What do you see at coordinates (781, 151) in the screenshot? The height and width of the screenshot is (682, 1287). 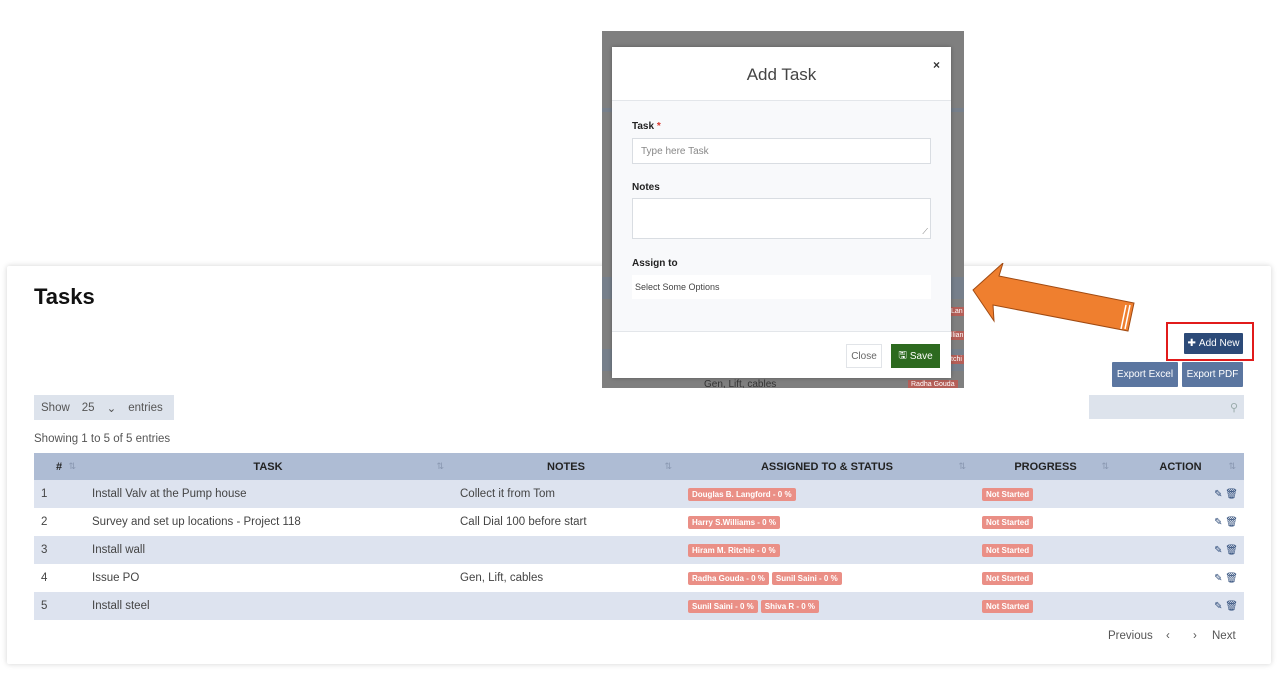 I see `task-input: Type here Task` at bounding box center [781, 151].